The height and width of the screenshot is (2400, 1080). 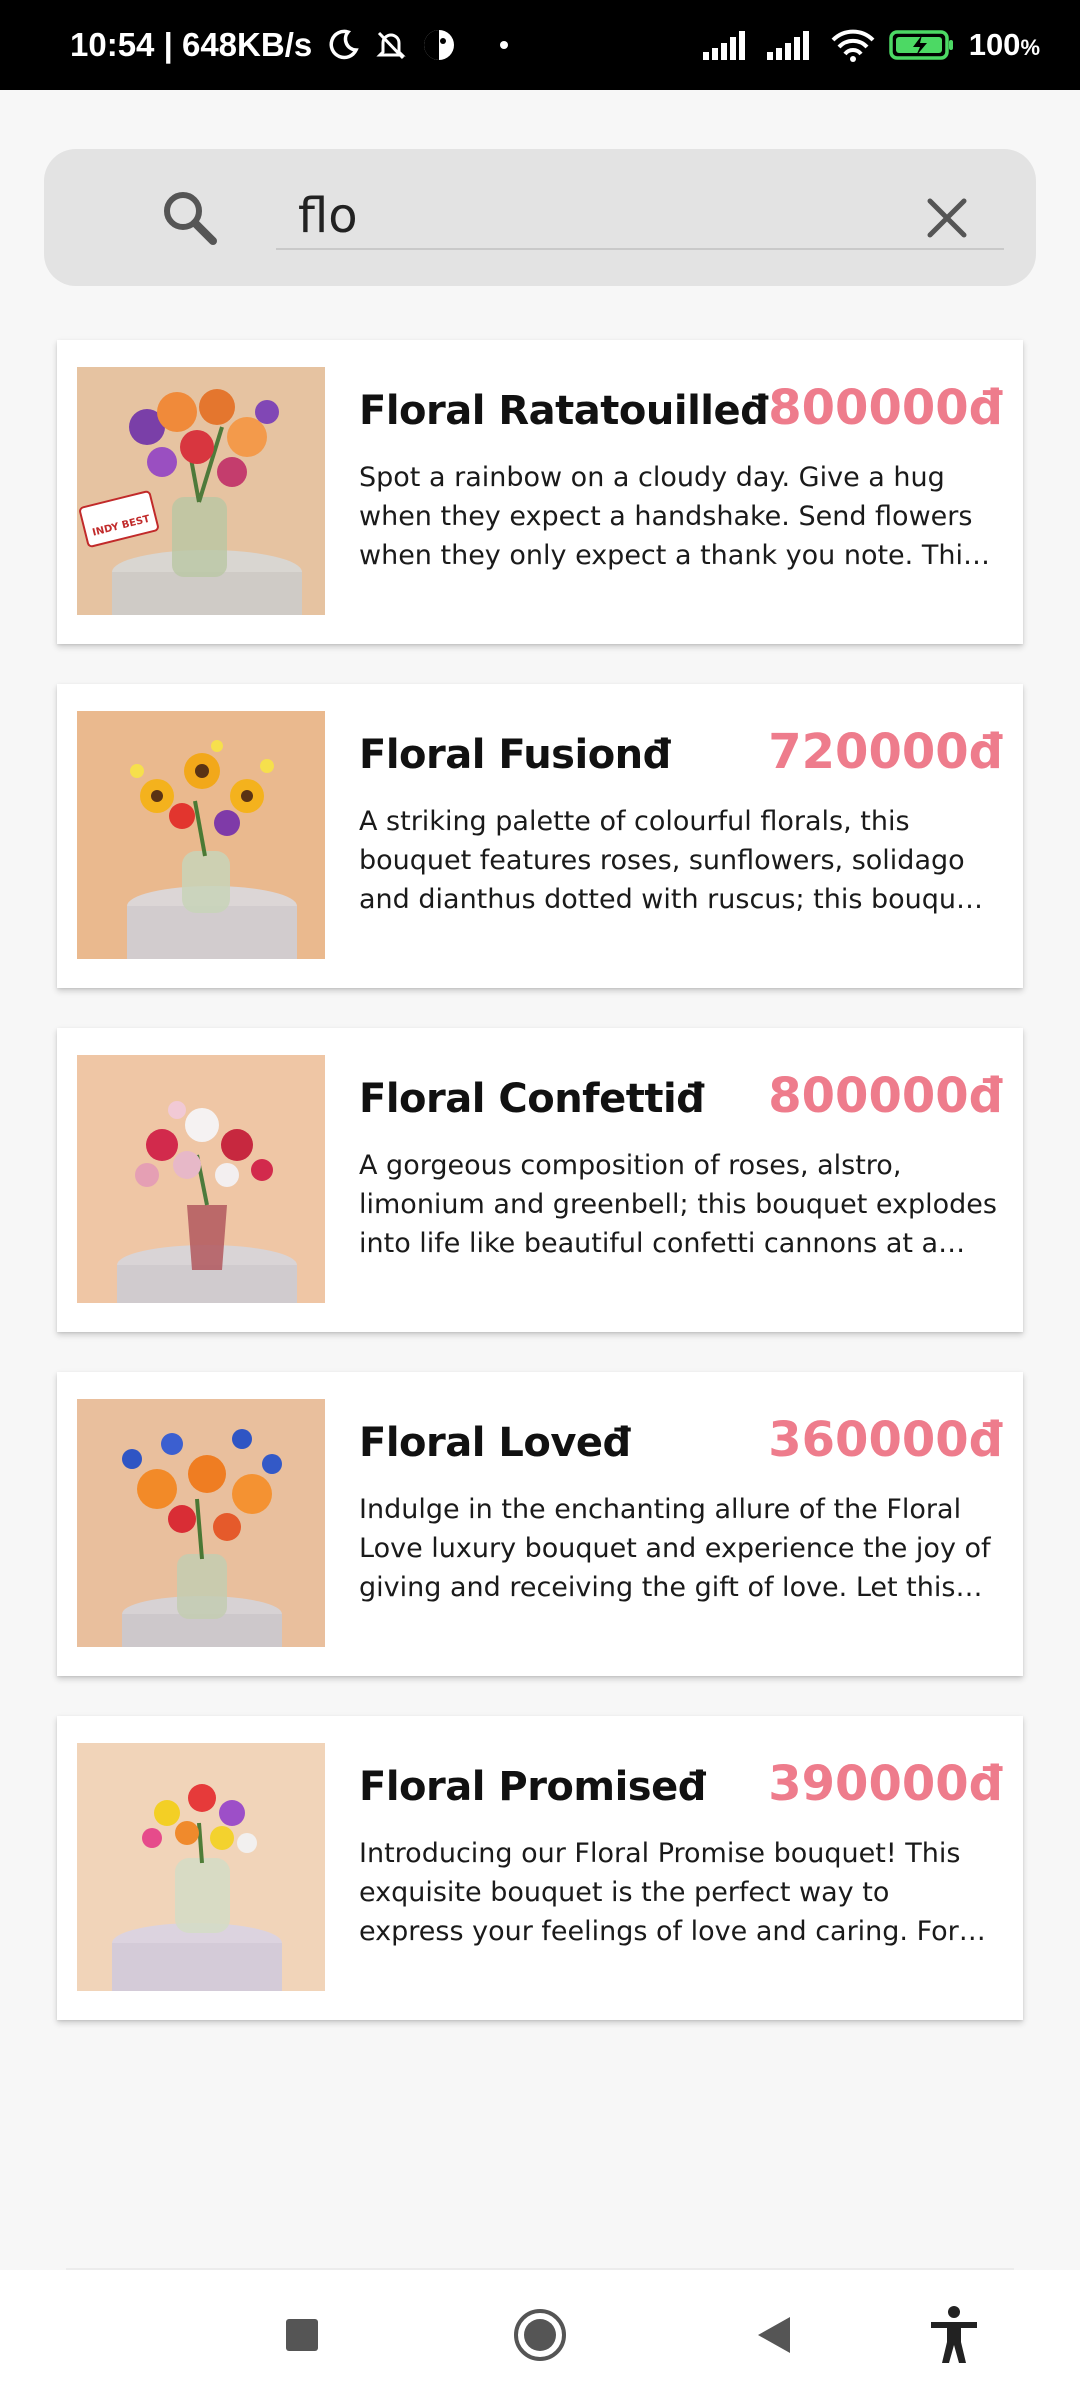 I want to click on product-name: Floral Promiseđ, so click(x=532, y=1787).